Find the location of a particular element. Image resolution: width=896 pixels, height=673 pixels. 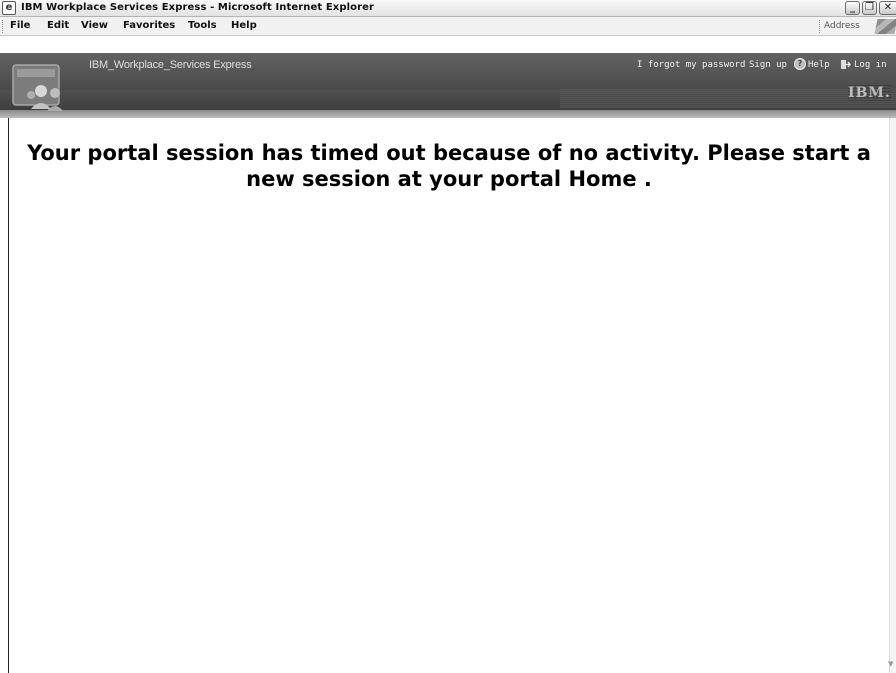

people-logo-icon is located at coordinates (37, 87).